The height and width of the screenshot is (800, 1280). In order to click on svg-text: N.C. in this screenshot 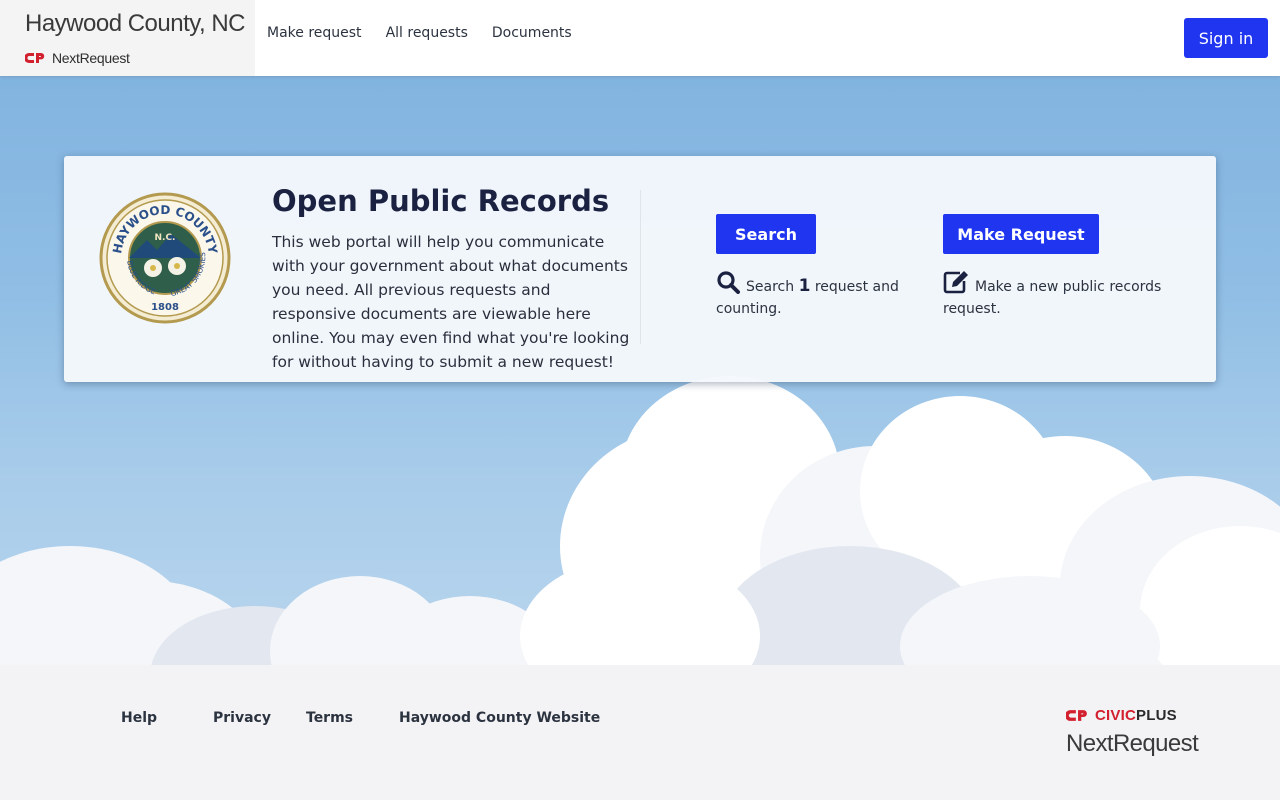, I will do `click(165, 238)`.